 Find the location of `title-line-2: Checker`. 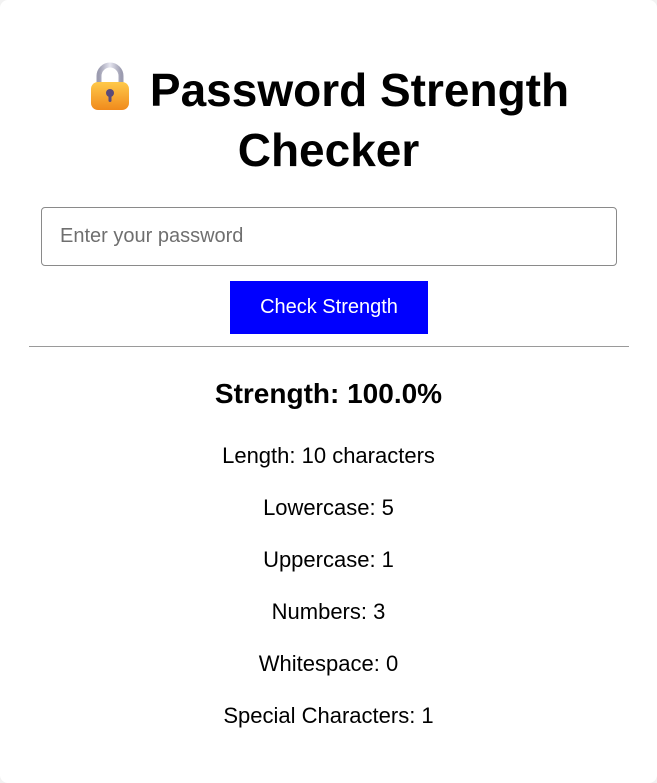

title-line-2: Checker is located at coordinates (328, 150).